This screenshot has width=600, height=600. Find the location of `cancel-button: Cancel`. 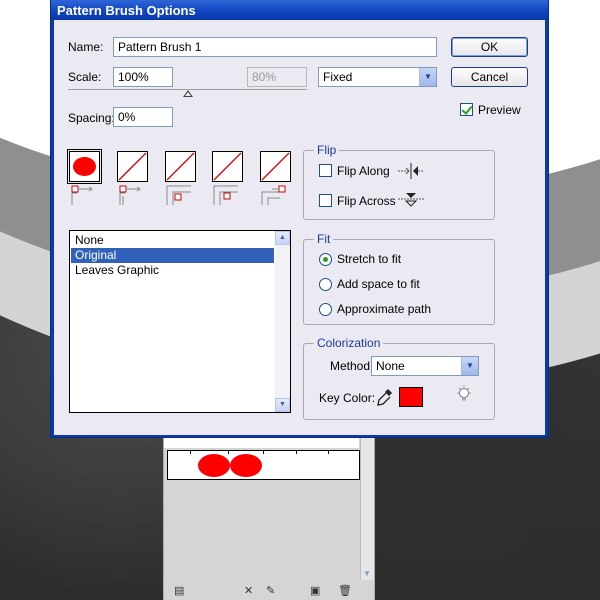

cancel-button: Cancel is located at coordinates (489, 77).